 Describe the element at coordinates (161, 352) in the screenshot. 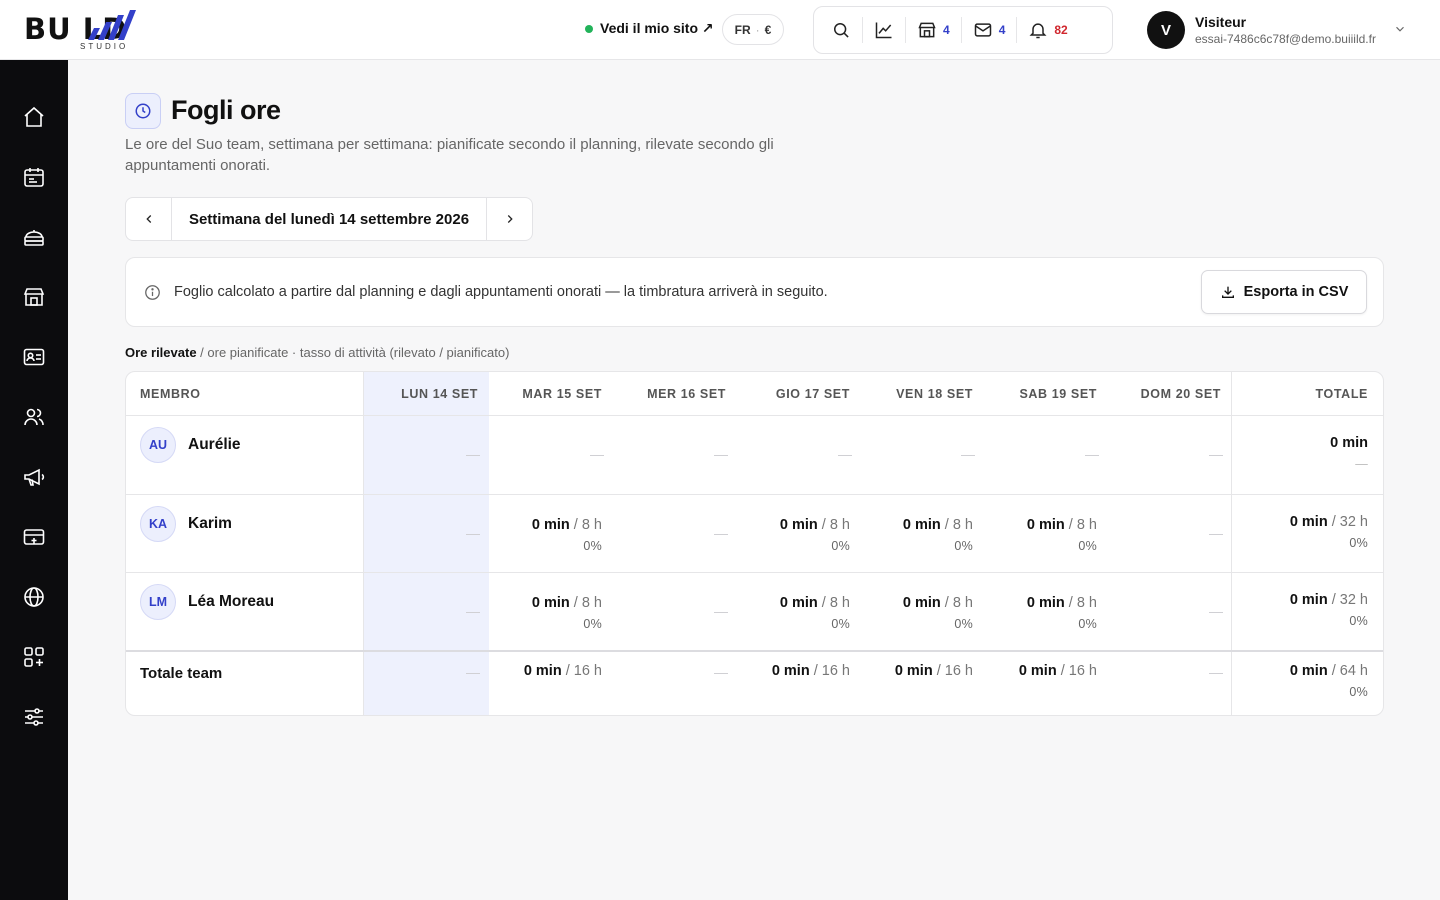

I see `legend-recorded: Ore rilevate` at that location.